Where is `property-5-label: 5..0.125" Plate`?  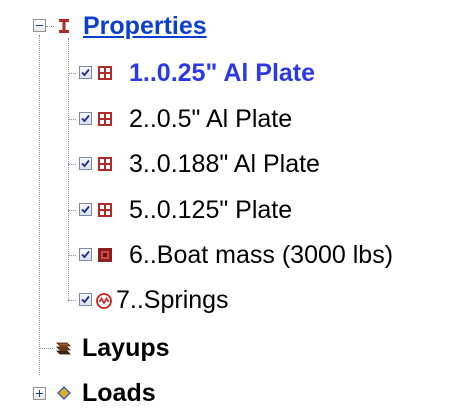 property-5-label: 5..0.125" Plate is located at coordinates (210, 210).